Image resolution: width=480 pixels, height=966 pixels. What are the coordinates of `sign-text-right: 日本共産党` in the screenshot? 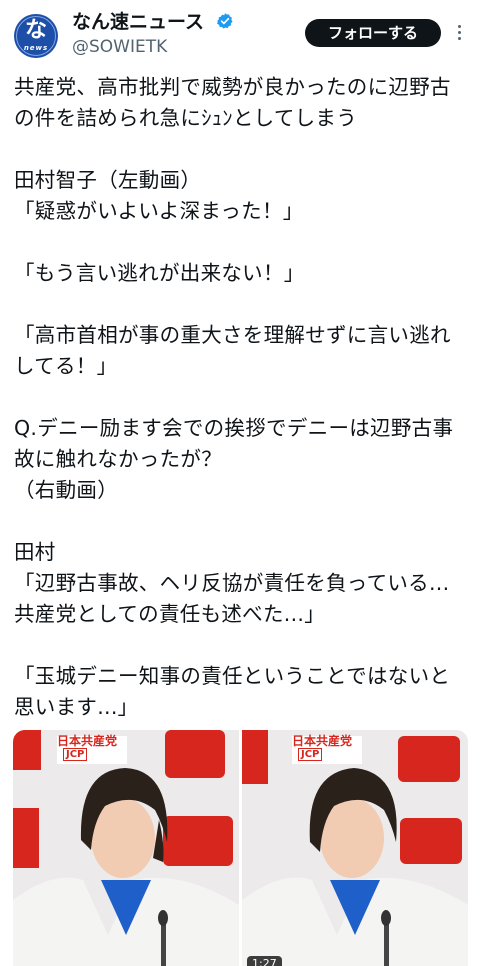 It's located at (322, 741).